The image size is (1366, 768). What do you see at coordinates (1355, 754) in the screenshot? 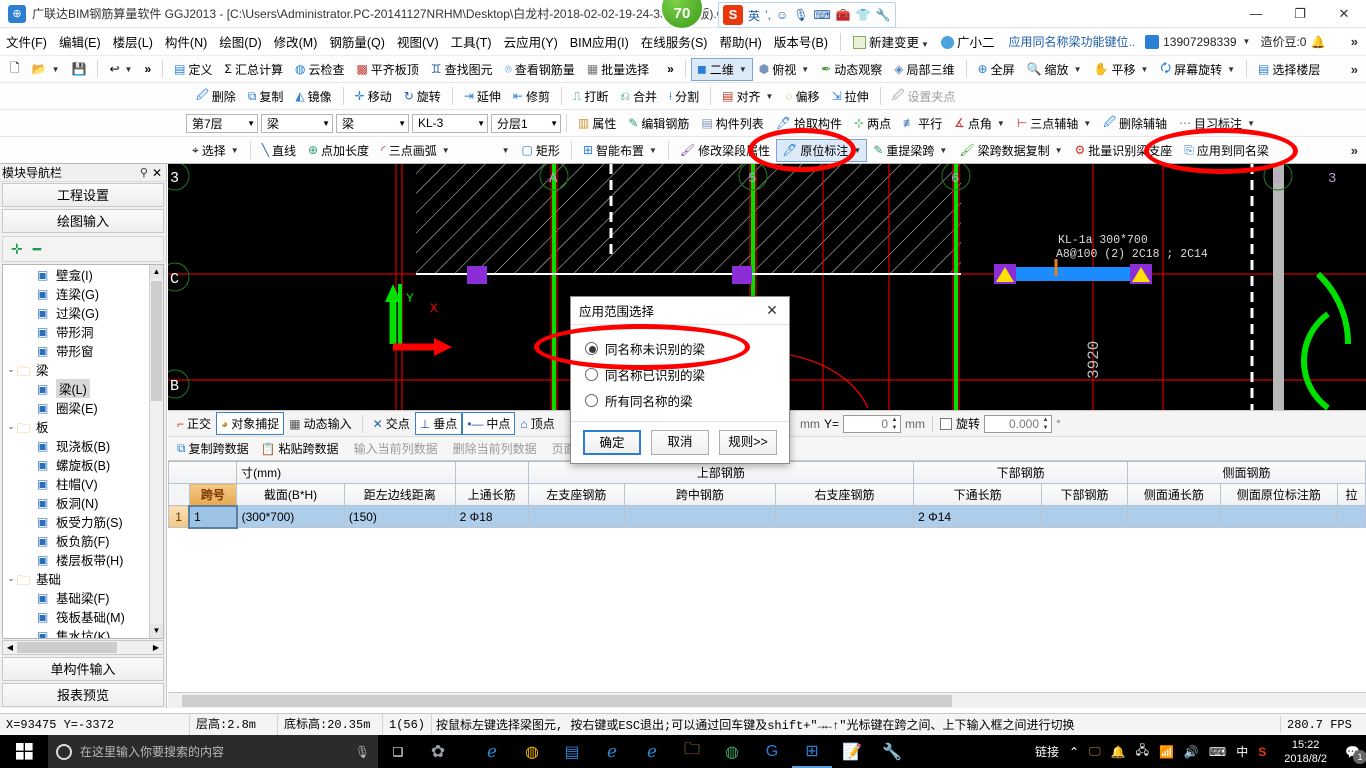
I see `notification-center-icon: 💬 1` at bounding box center [1355, 754].